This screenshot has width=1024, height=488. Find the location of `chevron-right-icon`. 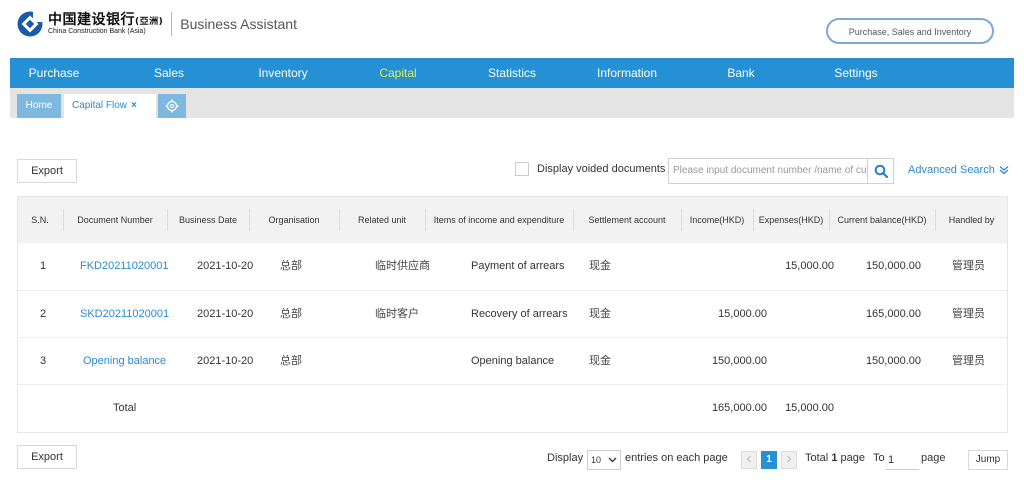

chevron-right-icon is located at coordinates (789, 459).